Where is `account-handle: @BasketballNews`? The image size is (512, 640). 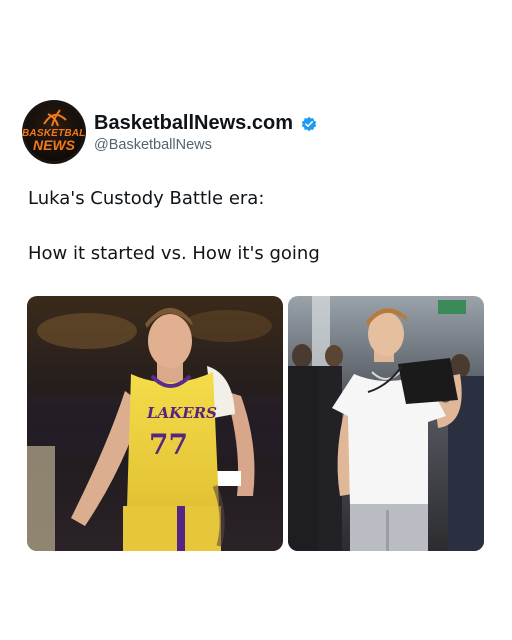 account-handle: @BasketballNews is located at coordinates (205, 145).